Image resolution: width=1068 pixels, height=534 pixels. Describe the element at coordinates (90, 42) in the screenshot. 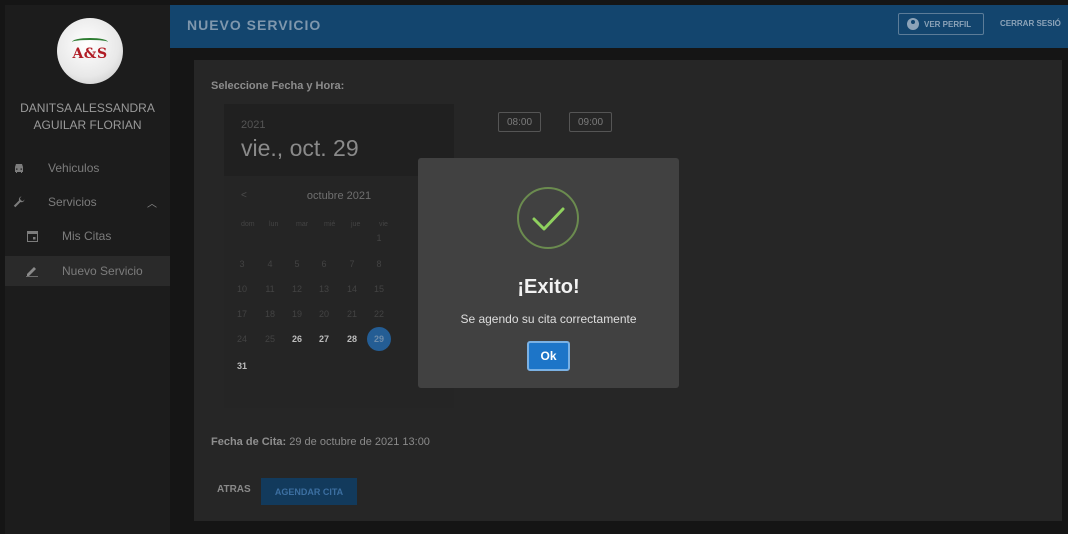

I see `logo-car-icon` at that location.